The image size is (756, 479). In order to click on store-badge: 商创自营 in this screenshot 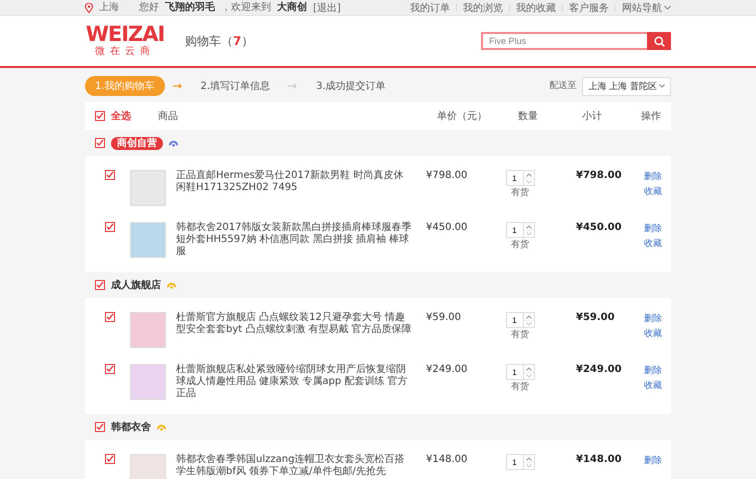, I will do `click(137, 143)`.